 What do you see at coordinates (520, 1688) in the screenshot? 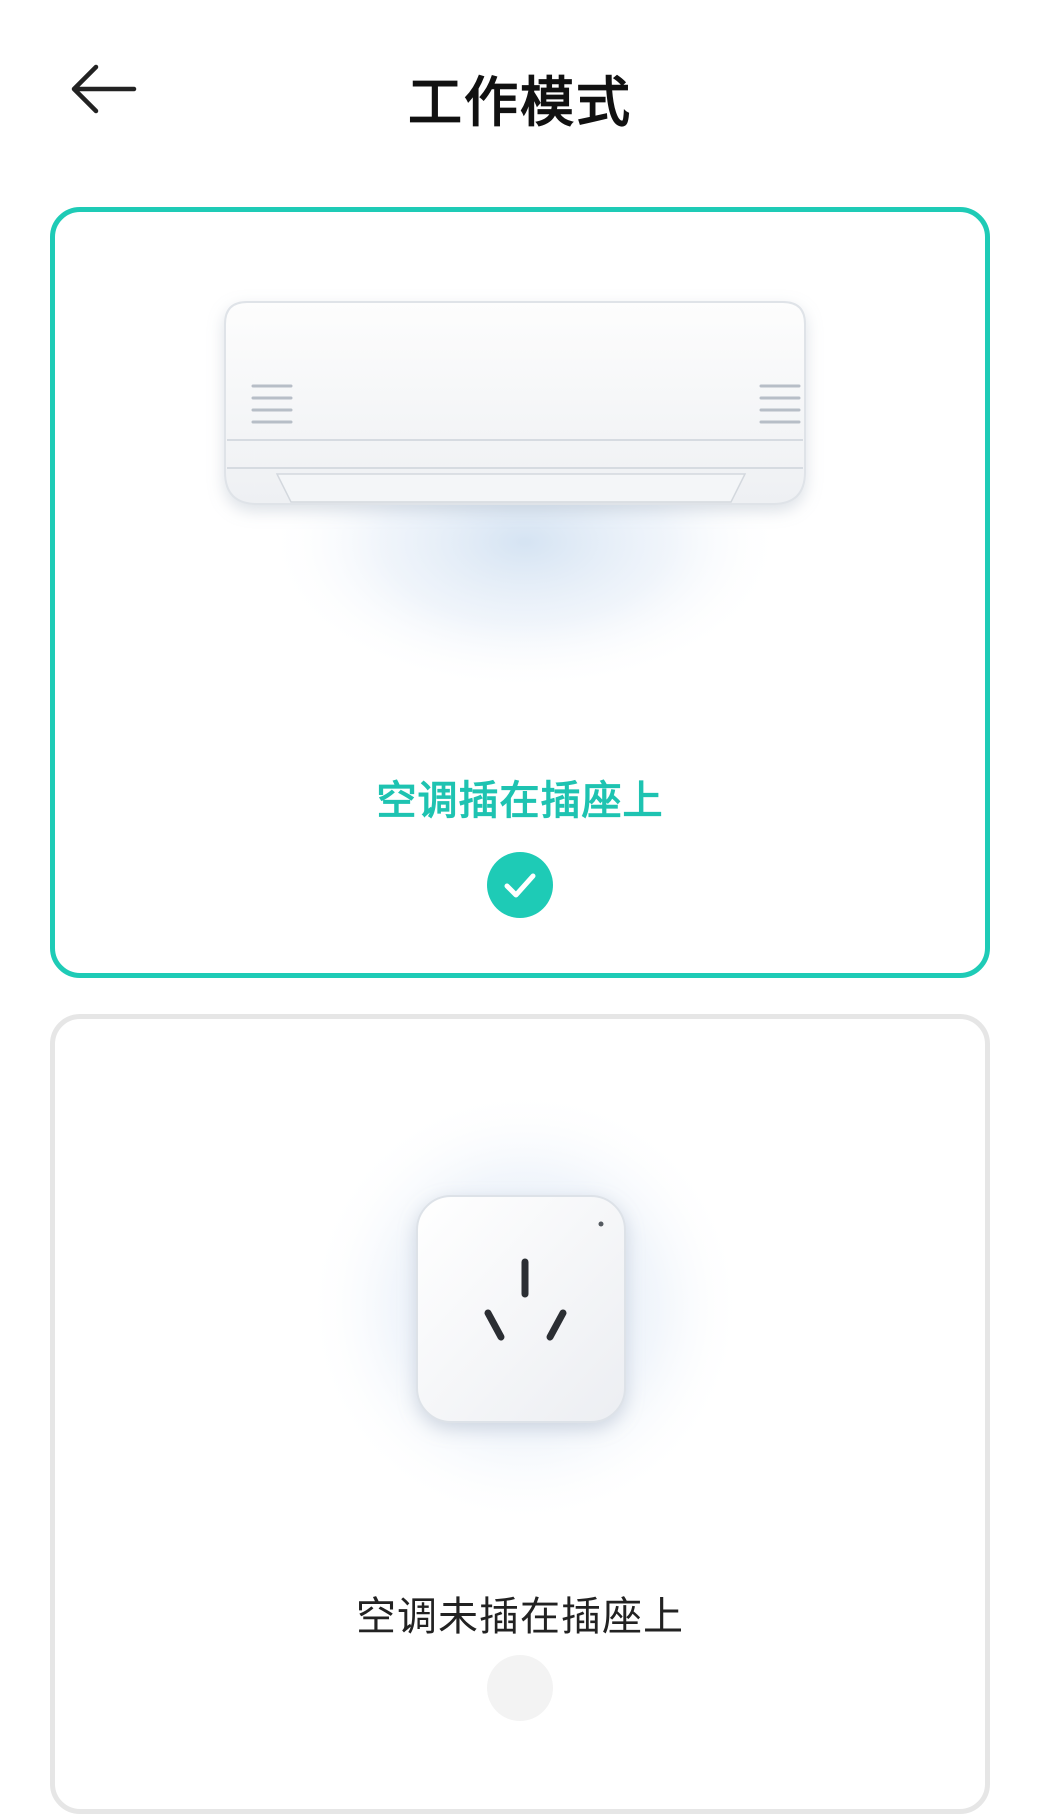
I see `unselected-radio-icon` at bounding box center [520, 1688].